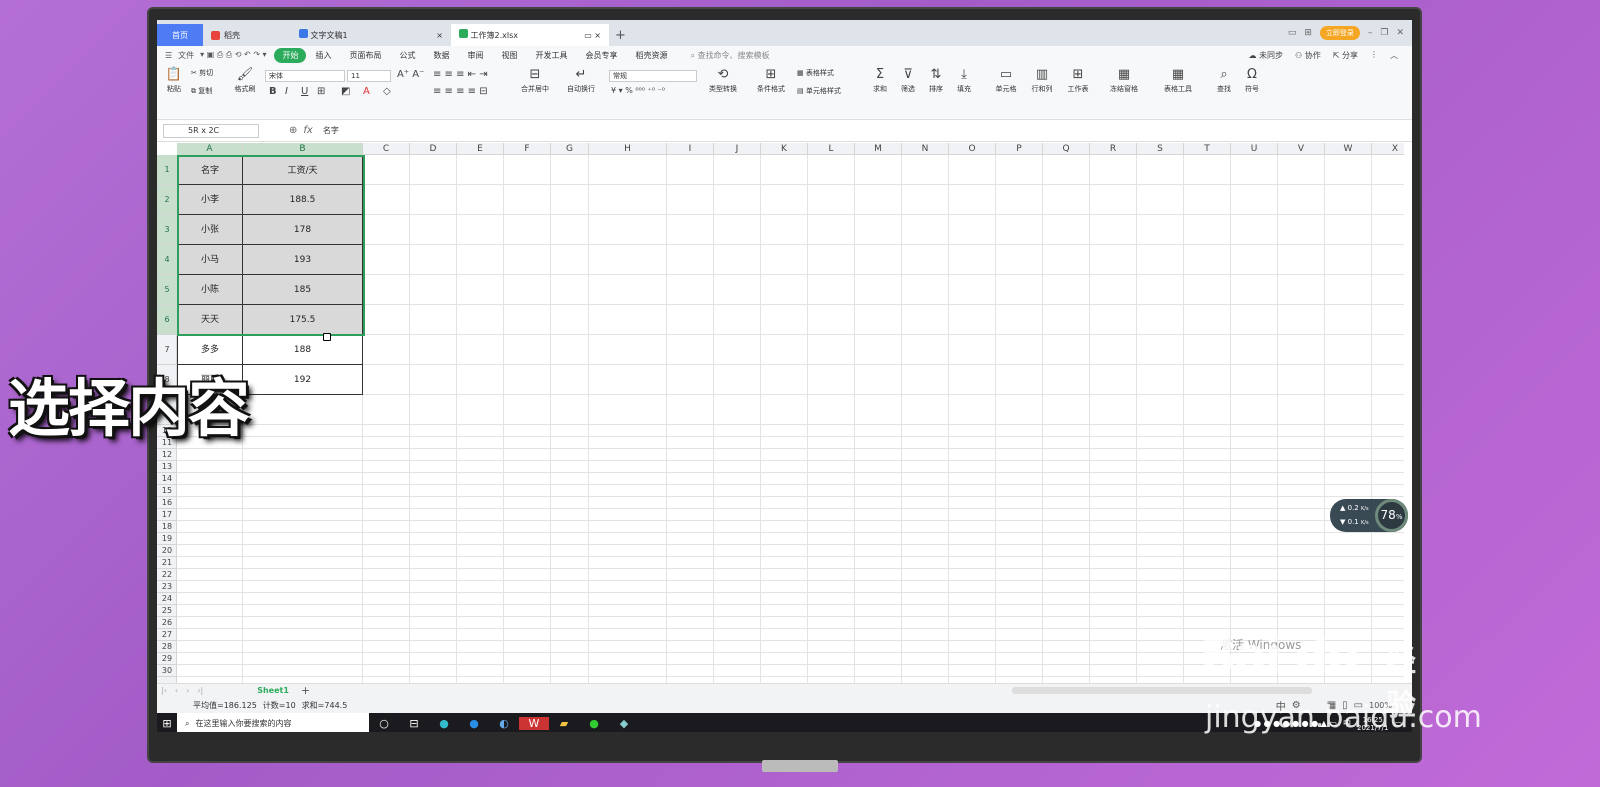 This screenshot has height=787, width=1600. Describe the element at coordinates (535, 81) in the screenshot. I see `merge-center-button: ⊟ 合并居中` at that location.